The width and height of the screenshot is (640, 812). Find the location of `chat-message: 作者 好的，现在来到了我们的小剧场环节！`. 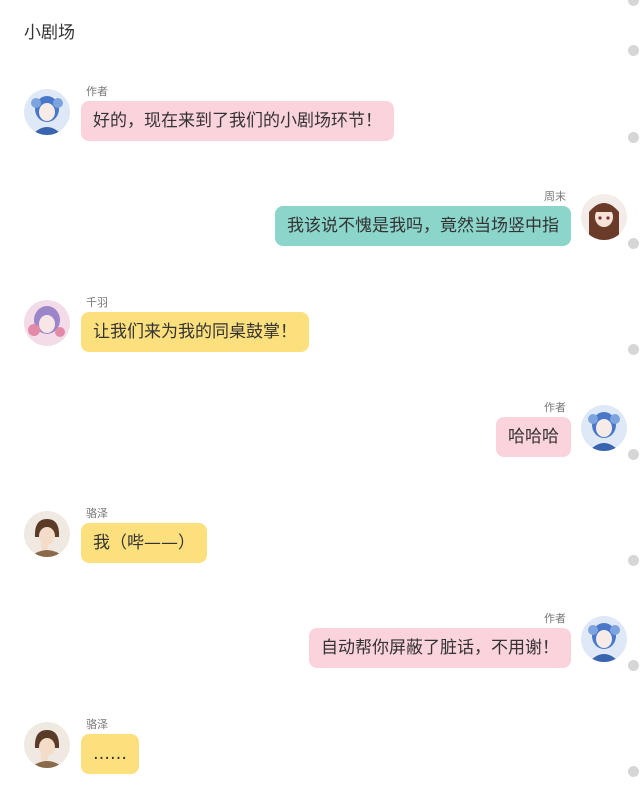

chat-message: 作者 好的，现在来到了我们的小剧场环节！ is located at coordinates (320, 132).